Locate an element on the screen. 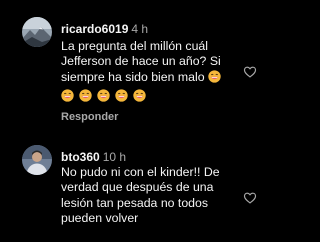 The height and width of the screenshot is (242, 320). reply-button: Responder is located at coordinates (89, 117).